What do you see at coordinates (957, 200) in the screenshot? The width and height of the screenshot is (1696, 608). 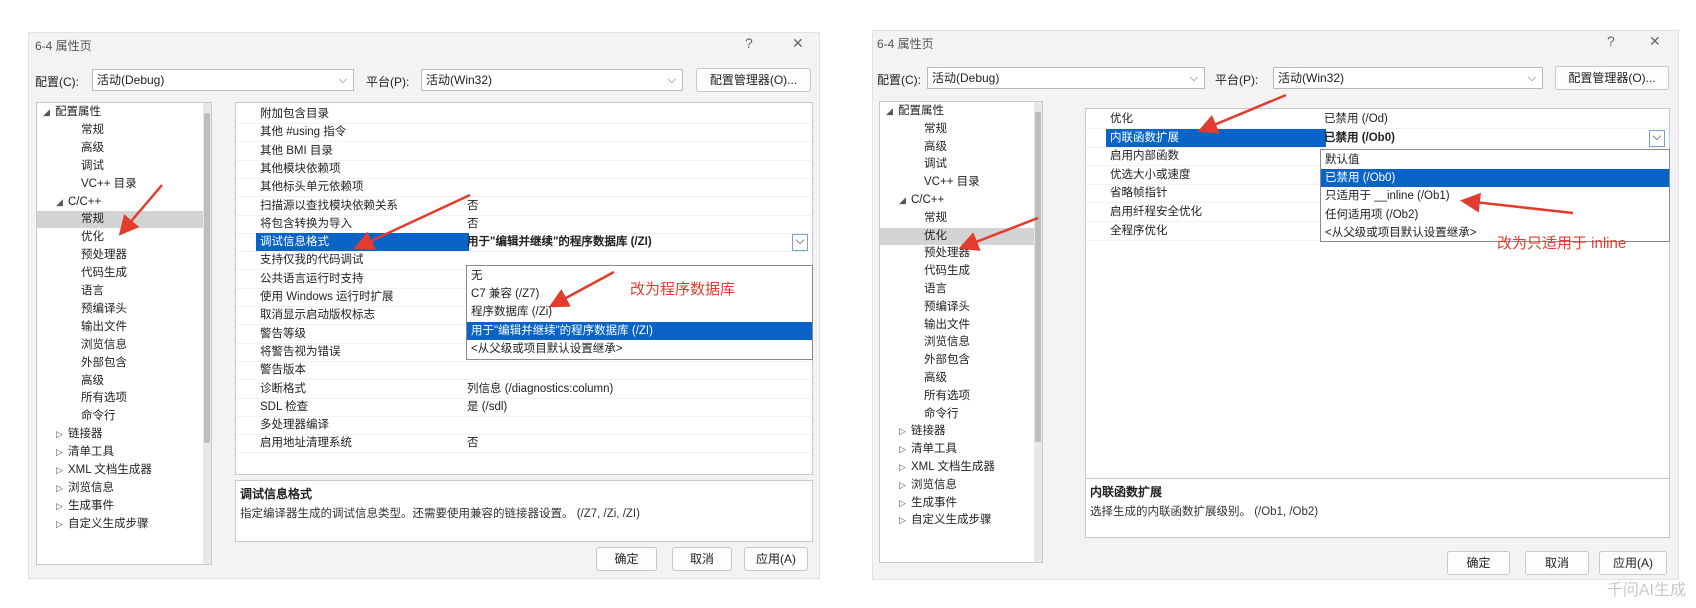 I see `tree-item: ◢ C/C++` at bounding box center [957, 200].